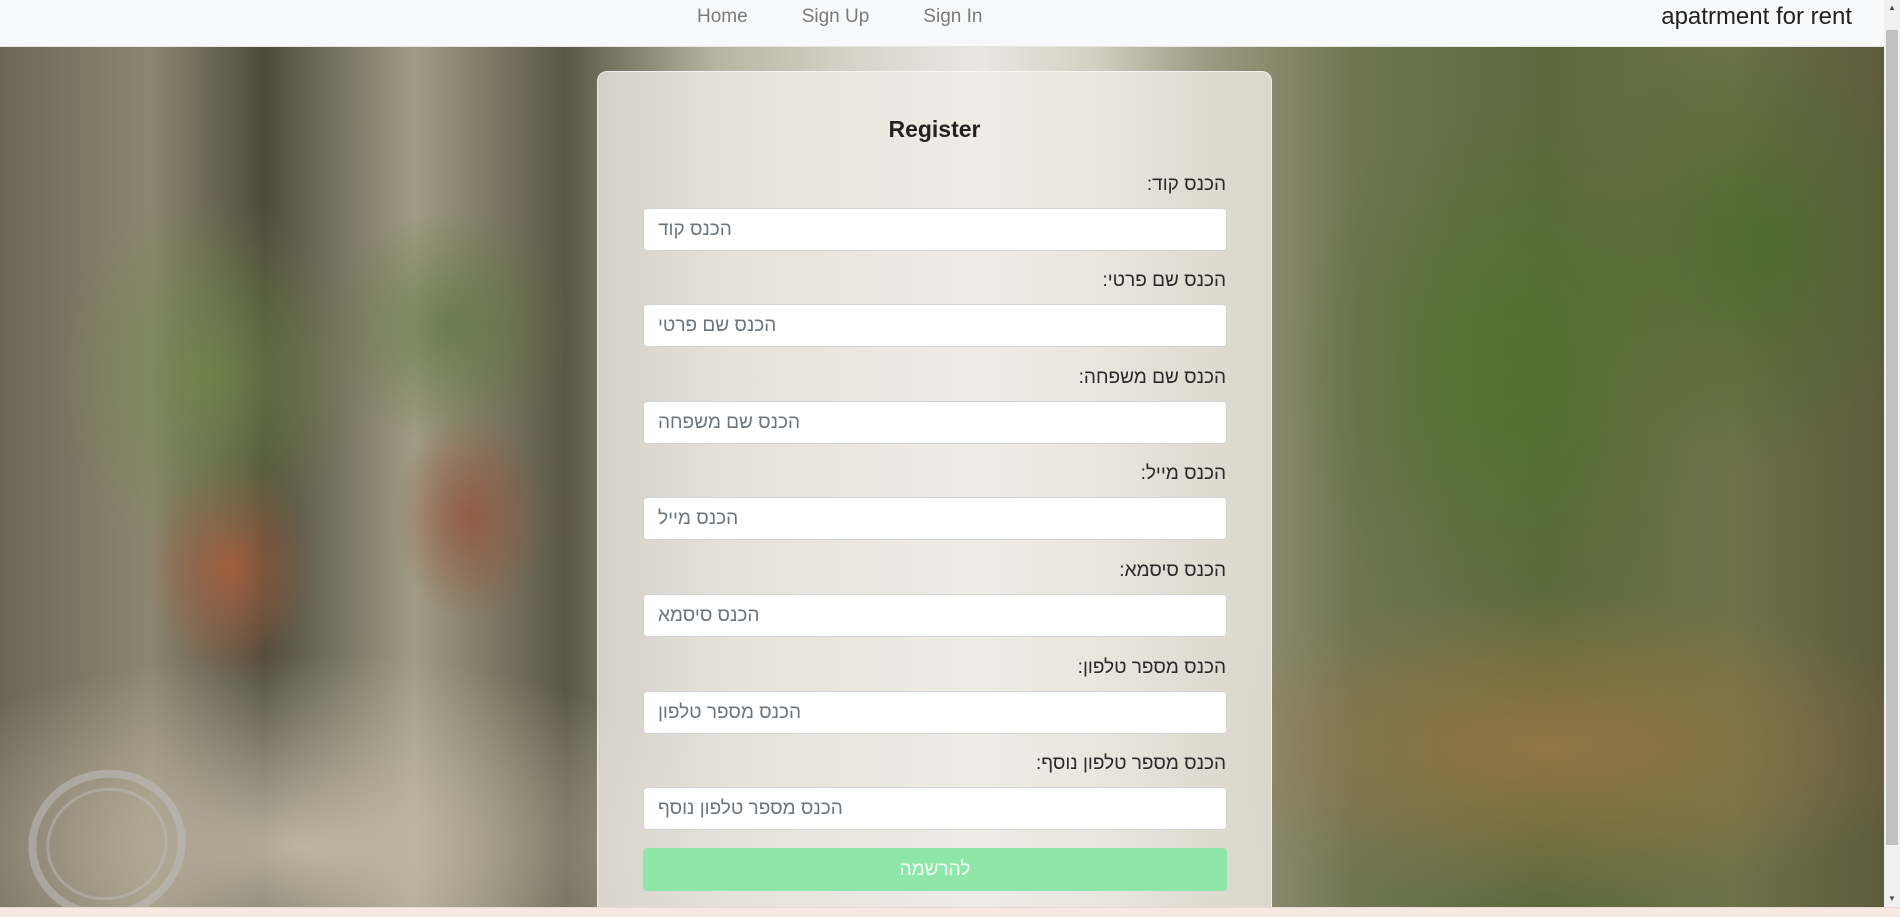 The image size is (1900, 917). What do you see at coordinates (727, 17) in the screenshot?
I see `nav-link-home: Home` at bounding box center [727, 17].